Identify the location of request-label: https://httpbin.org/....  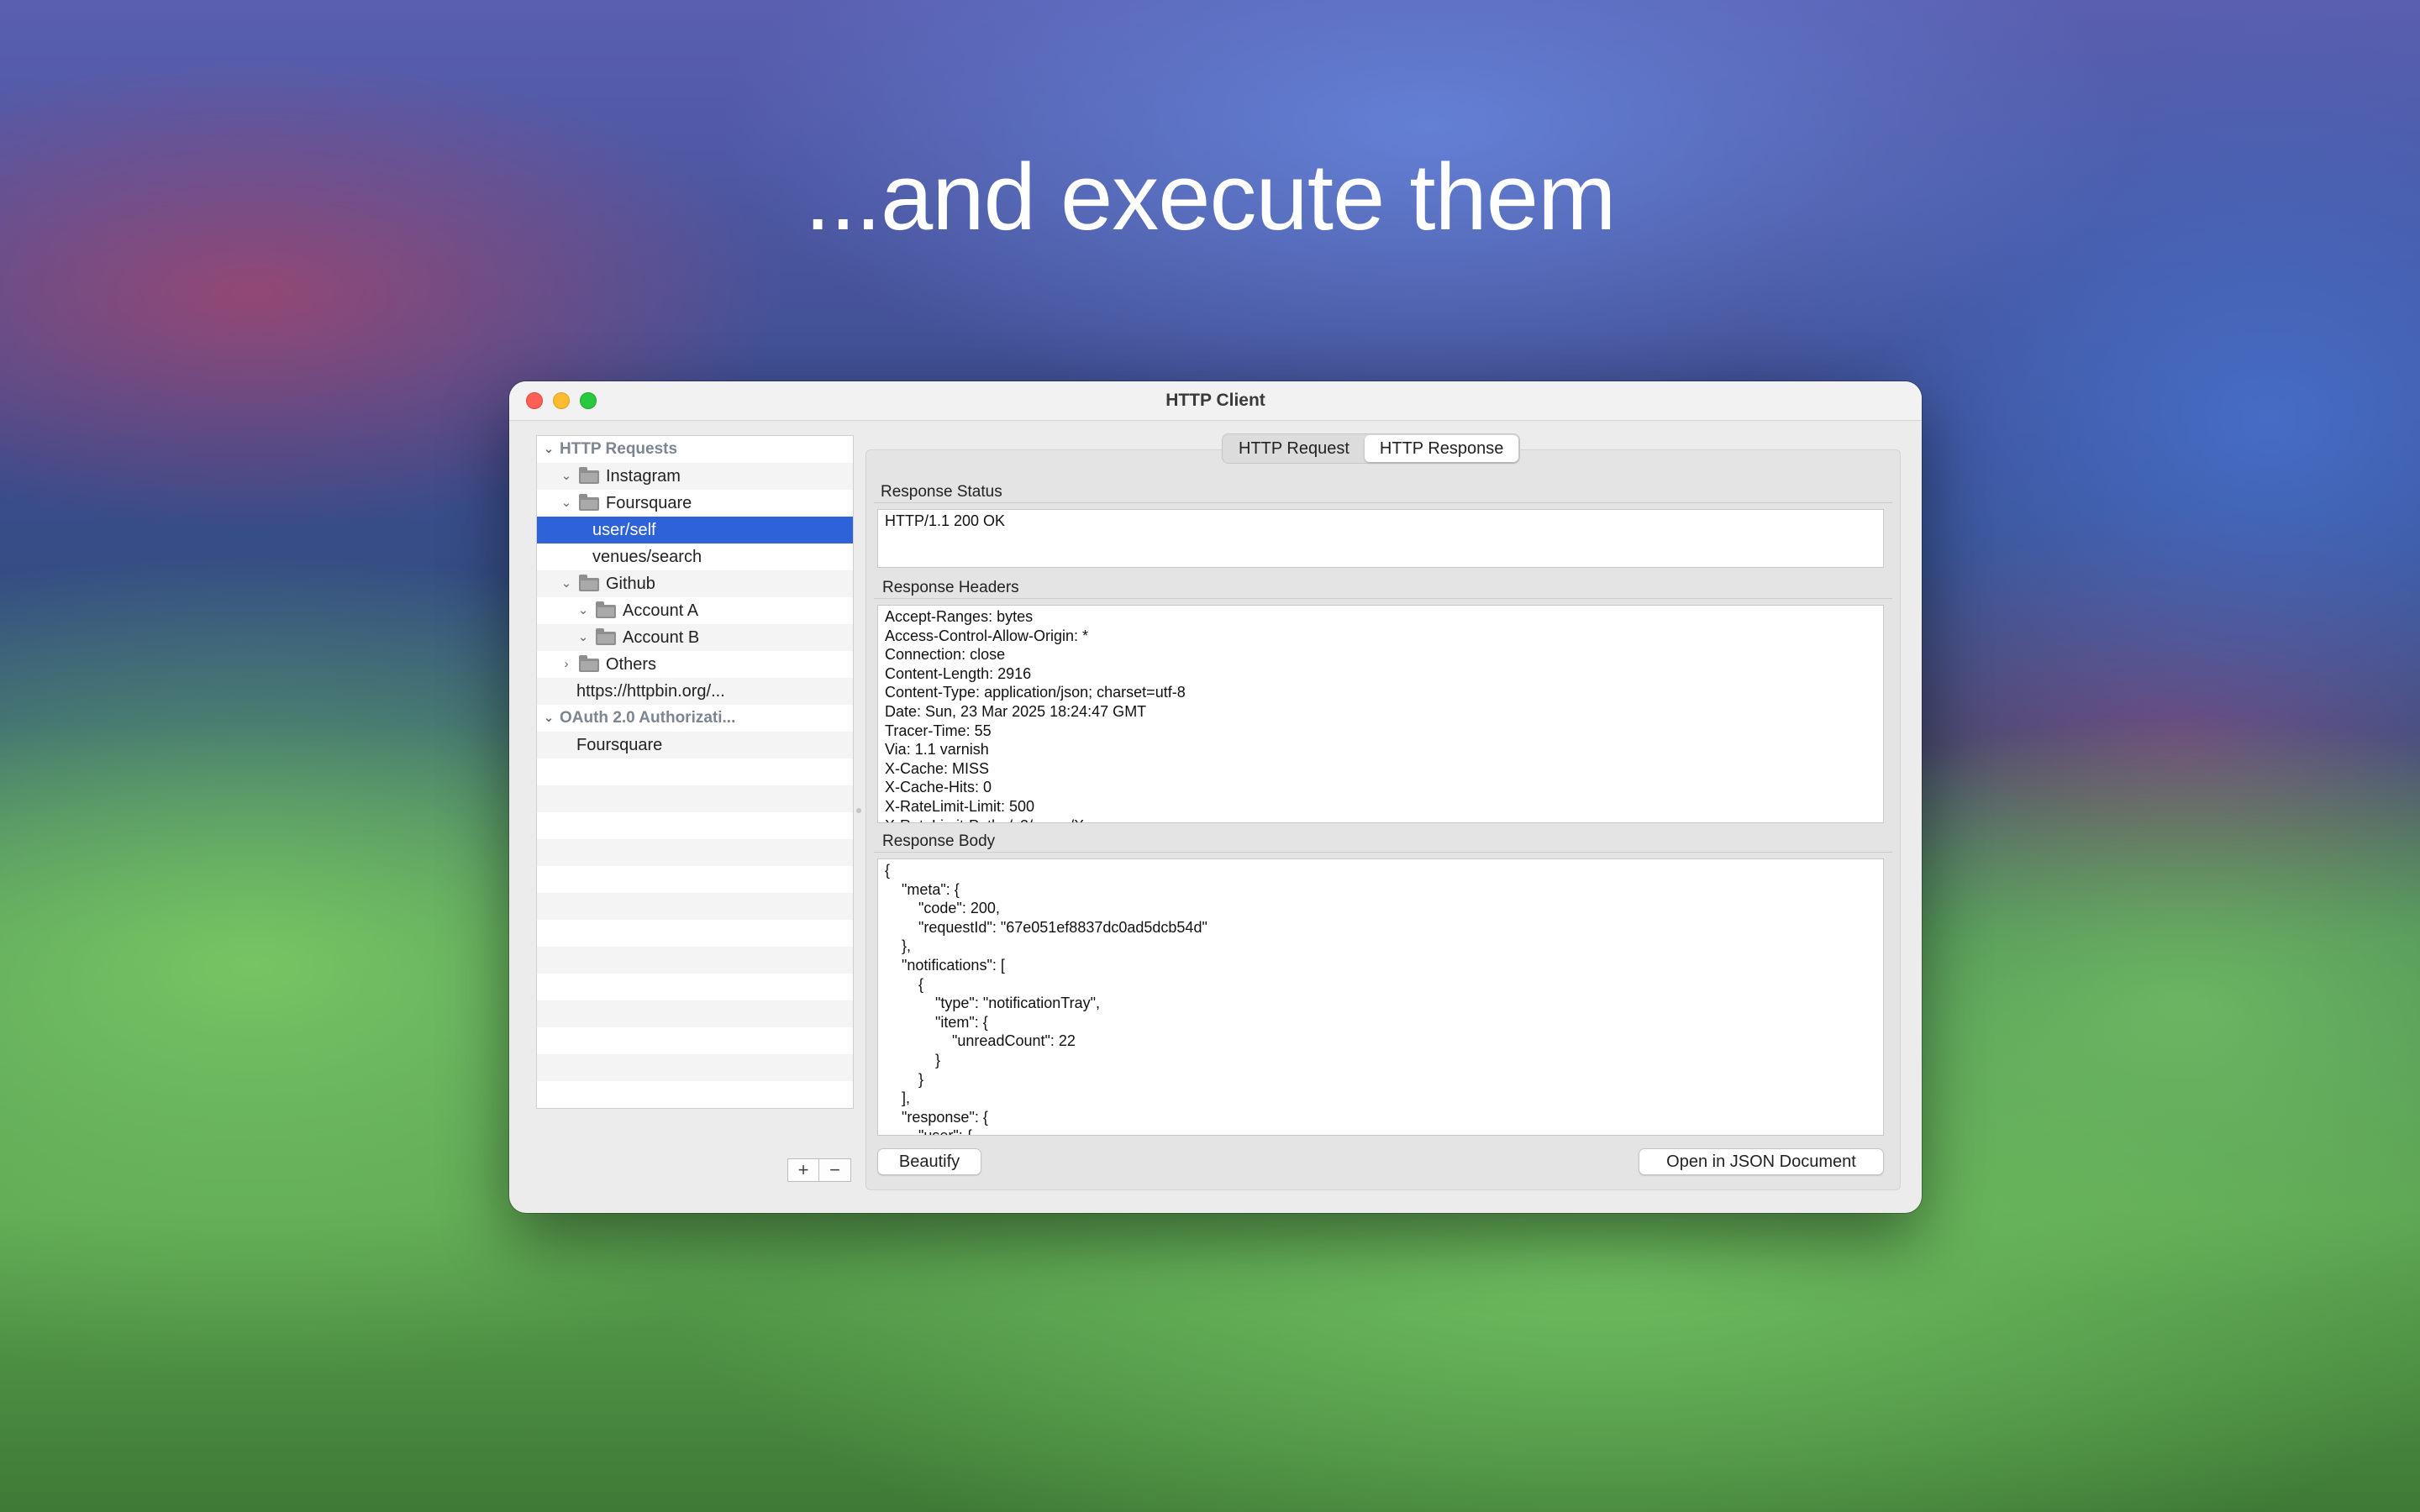
(650, 691).